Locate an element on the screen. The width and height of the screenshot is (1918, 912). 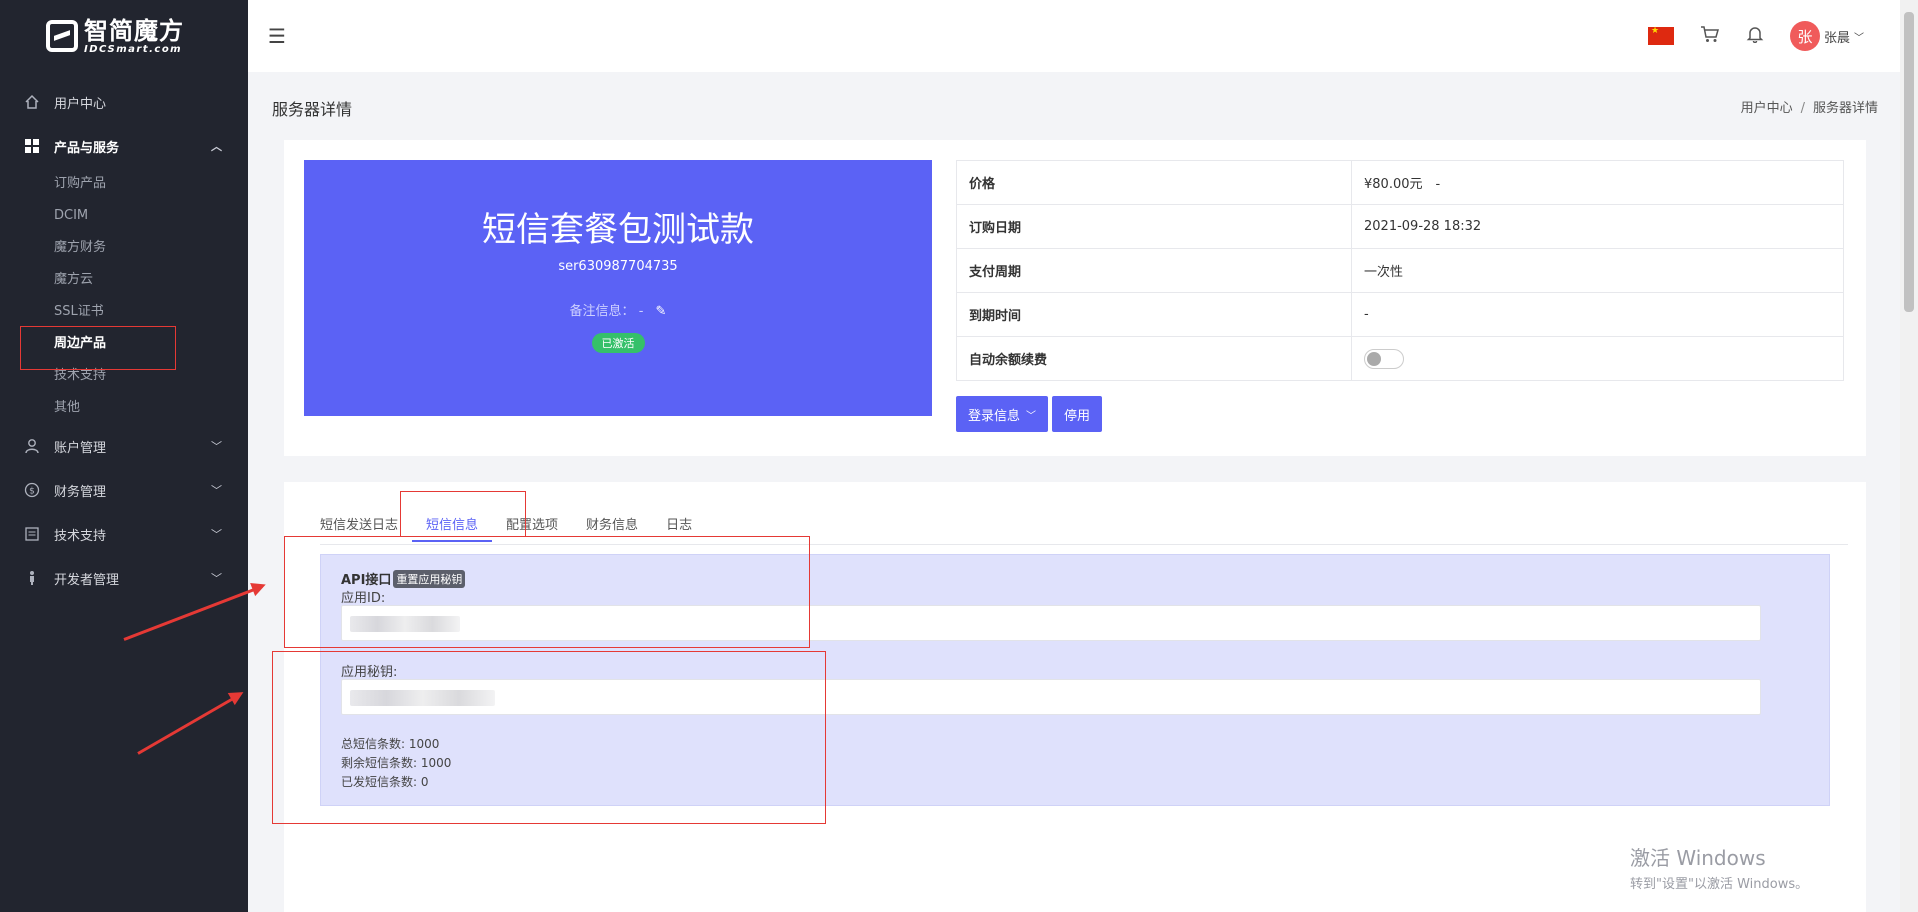
table-row: 支付周期 一次性 is located at coordinates (1400, 270).